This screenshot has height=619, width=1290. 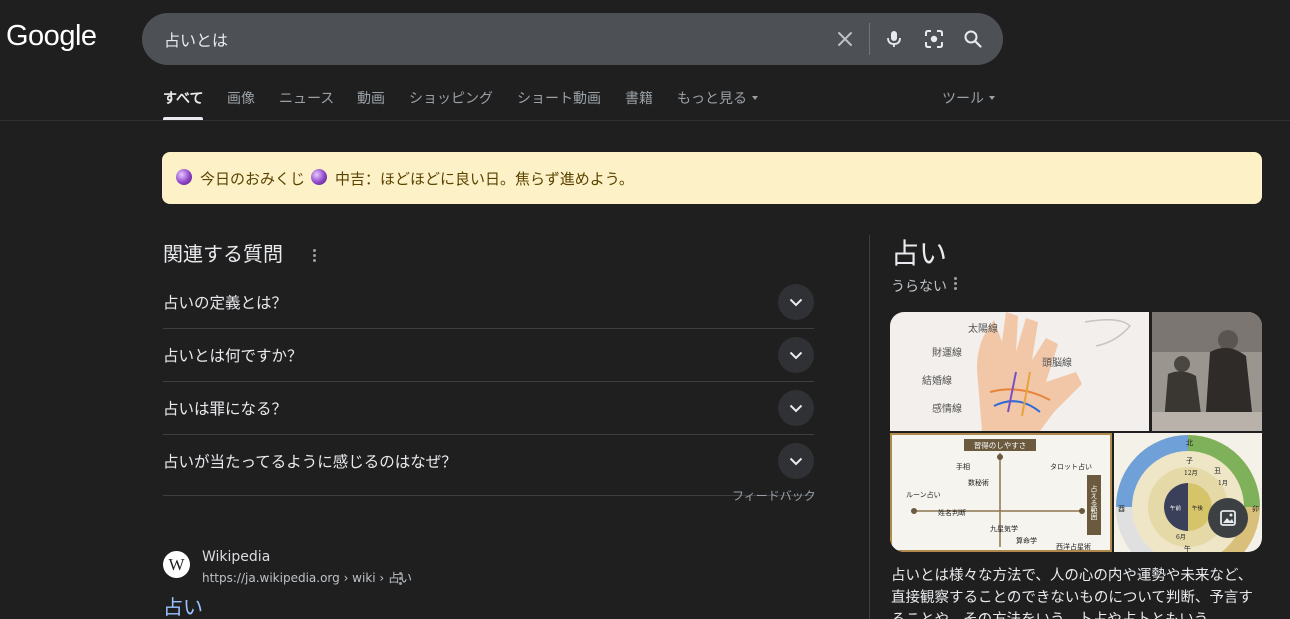 I want to click on google-logo: Google, so click(x=51, y=36).